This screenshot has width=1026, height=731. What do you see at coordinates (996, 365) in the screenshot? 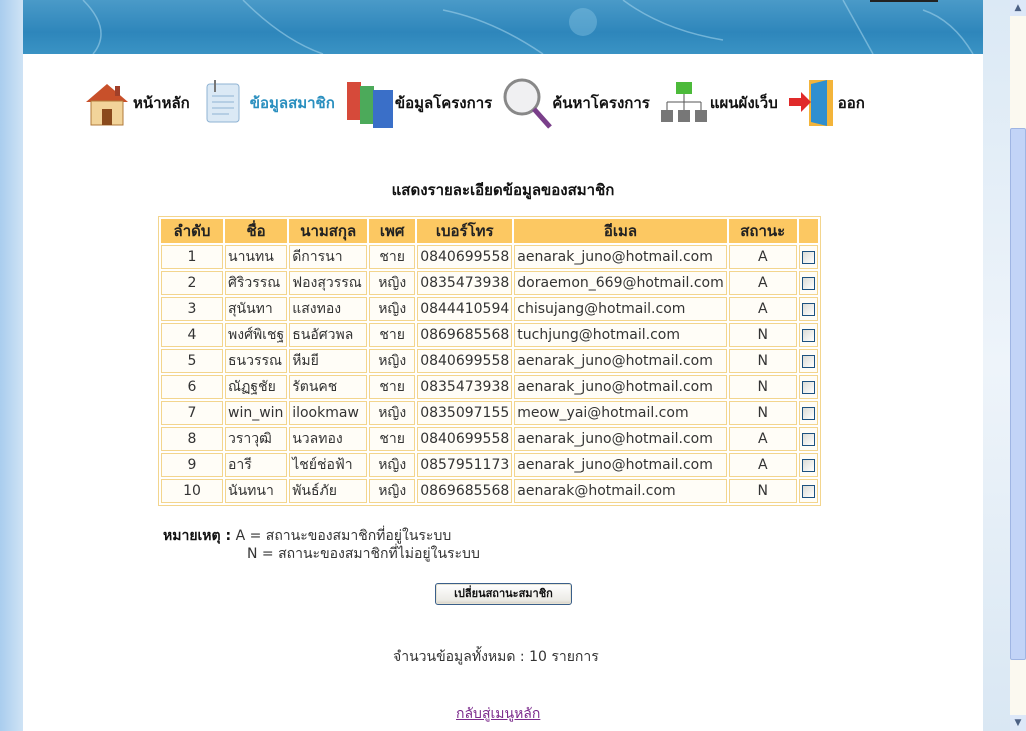
I see `page-background` at bounding box center [996, 365].